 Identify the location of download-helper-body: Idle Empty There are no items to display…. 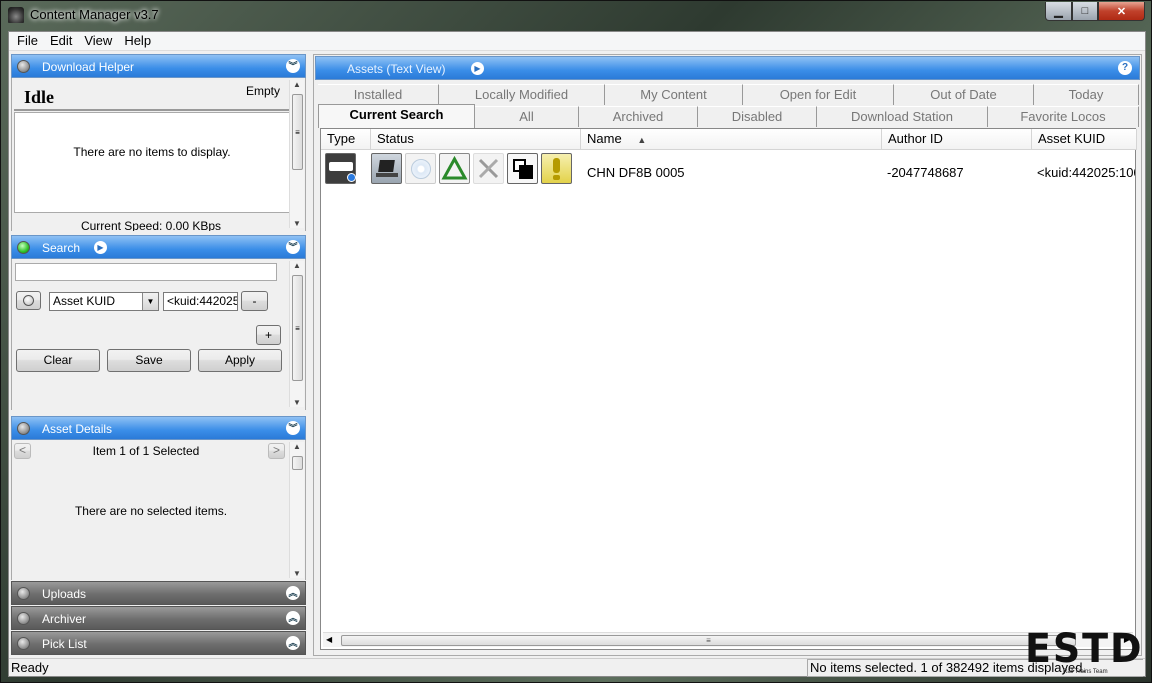
(158, 154).